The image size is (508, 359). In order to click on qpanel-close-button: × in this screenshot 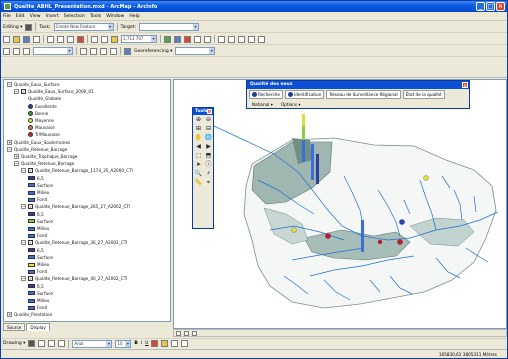, I will do `click(465, 85)`.